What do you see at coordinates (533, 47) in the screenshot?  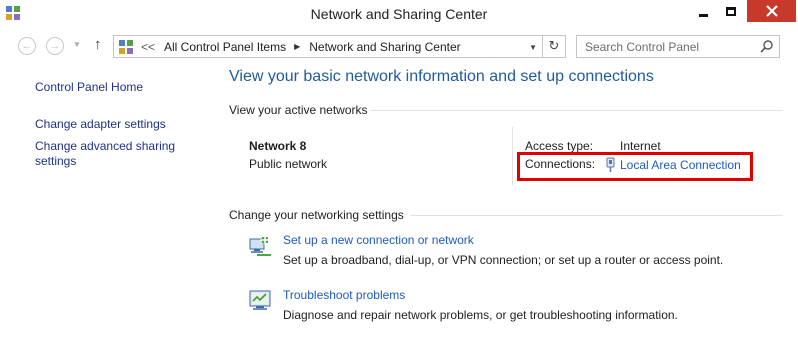 I see `address-dropdown-icon: ▼` at bounding box center [533, 47].